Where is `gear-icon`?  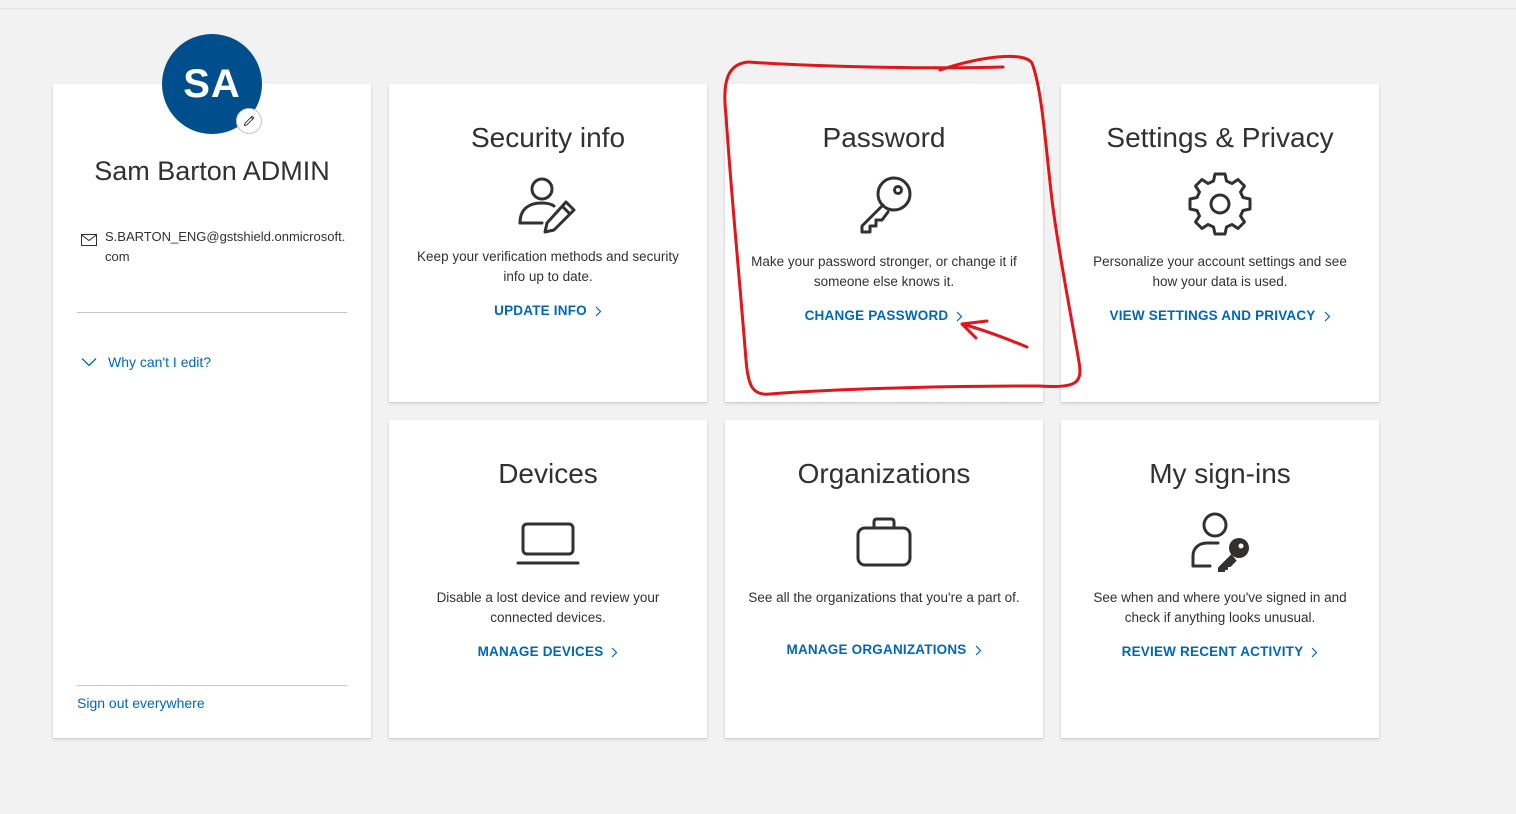 gear-icon is located at coordinates (1220, 204).